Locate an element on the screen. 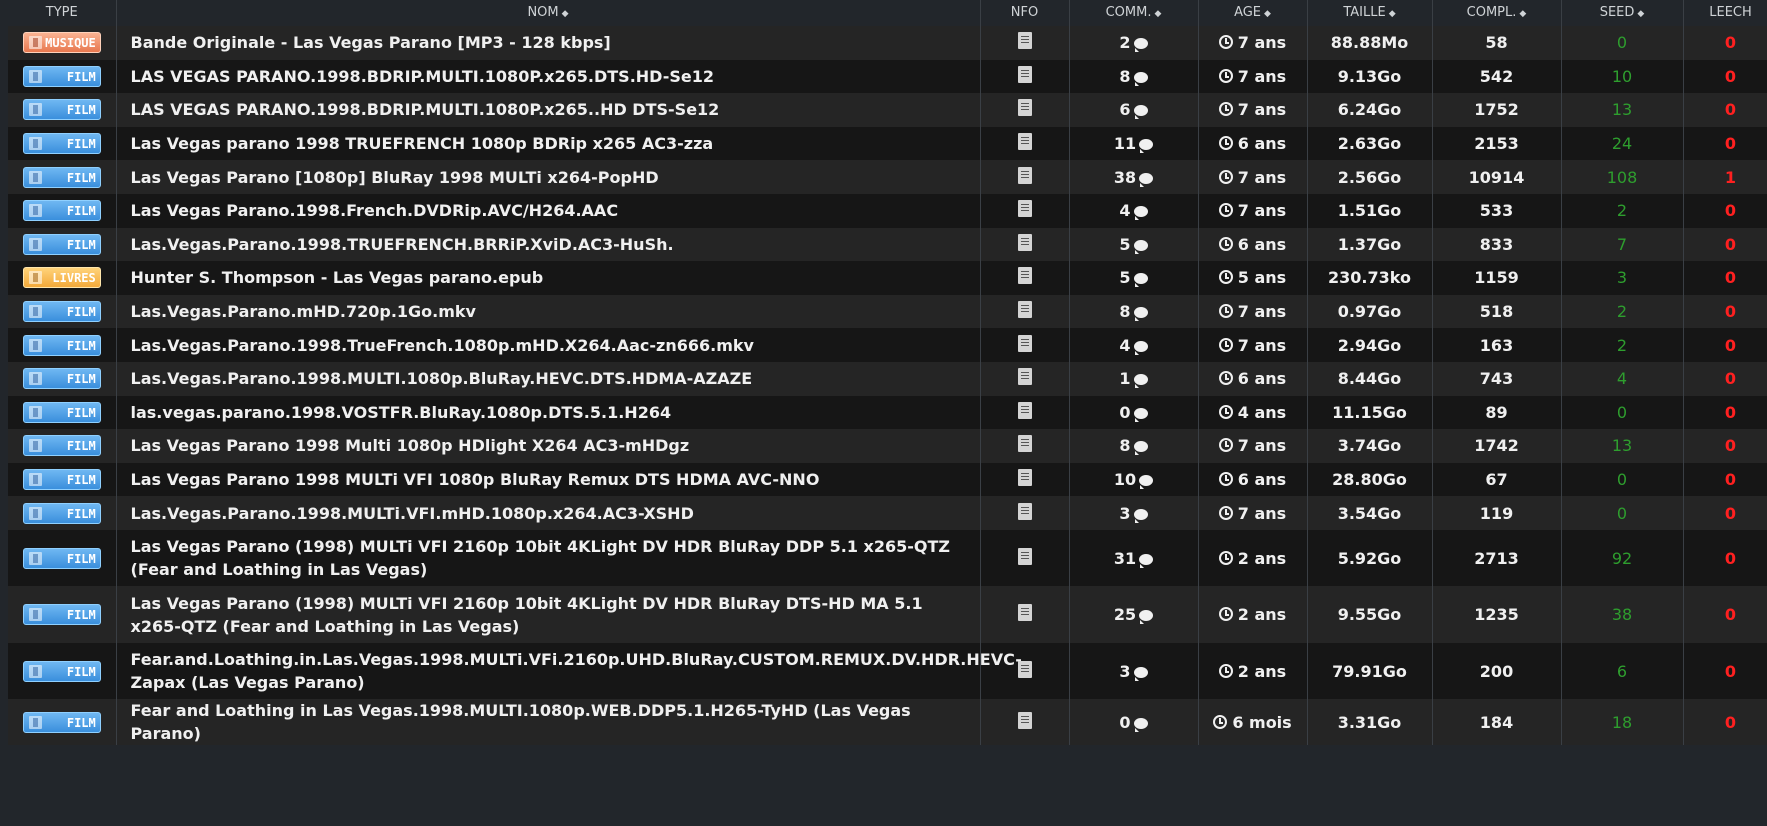  header-size: TAILLE ◆ is located at coordinates (1370, 13).